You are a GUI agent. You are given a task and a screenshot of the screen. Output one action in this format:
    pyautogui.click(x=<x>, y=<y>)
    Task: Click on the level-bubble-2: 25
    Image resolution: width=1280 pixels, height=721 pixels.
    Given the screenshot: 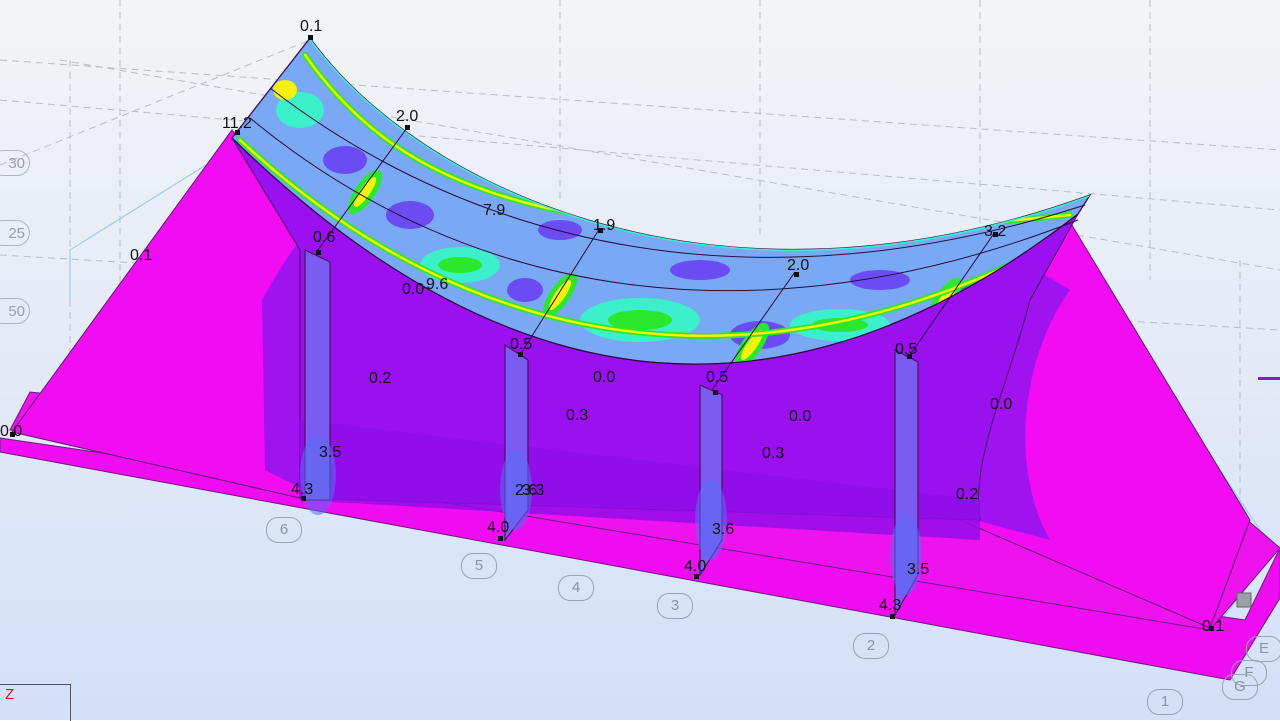 What is the action you would take?
    pyautogui.click(x=15, y=233)
    